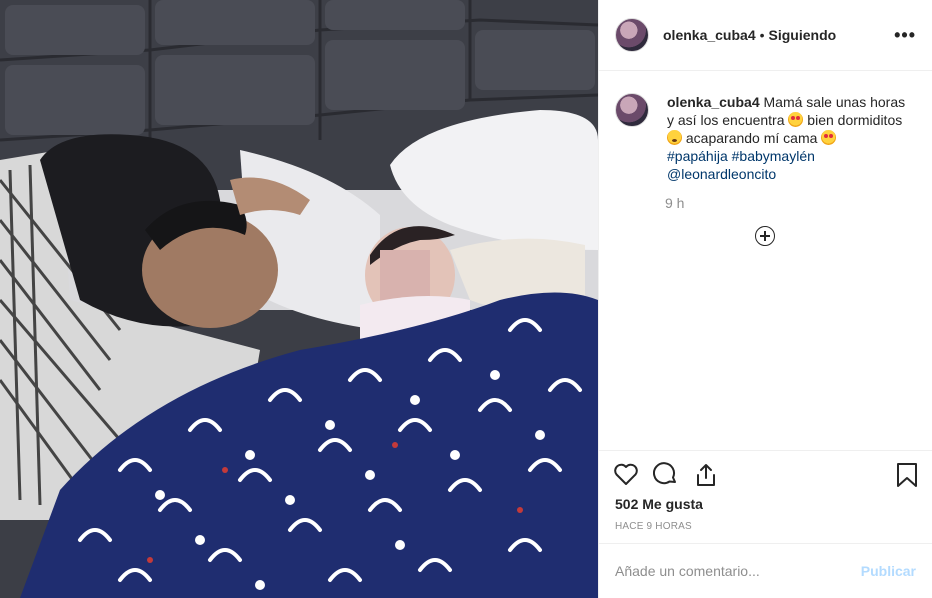 Image resolution: width=932 pixels, height=598 pixels. I want to click on follow-status-button: Siguiendo, so click(803, 35).